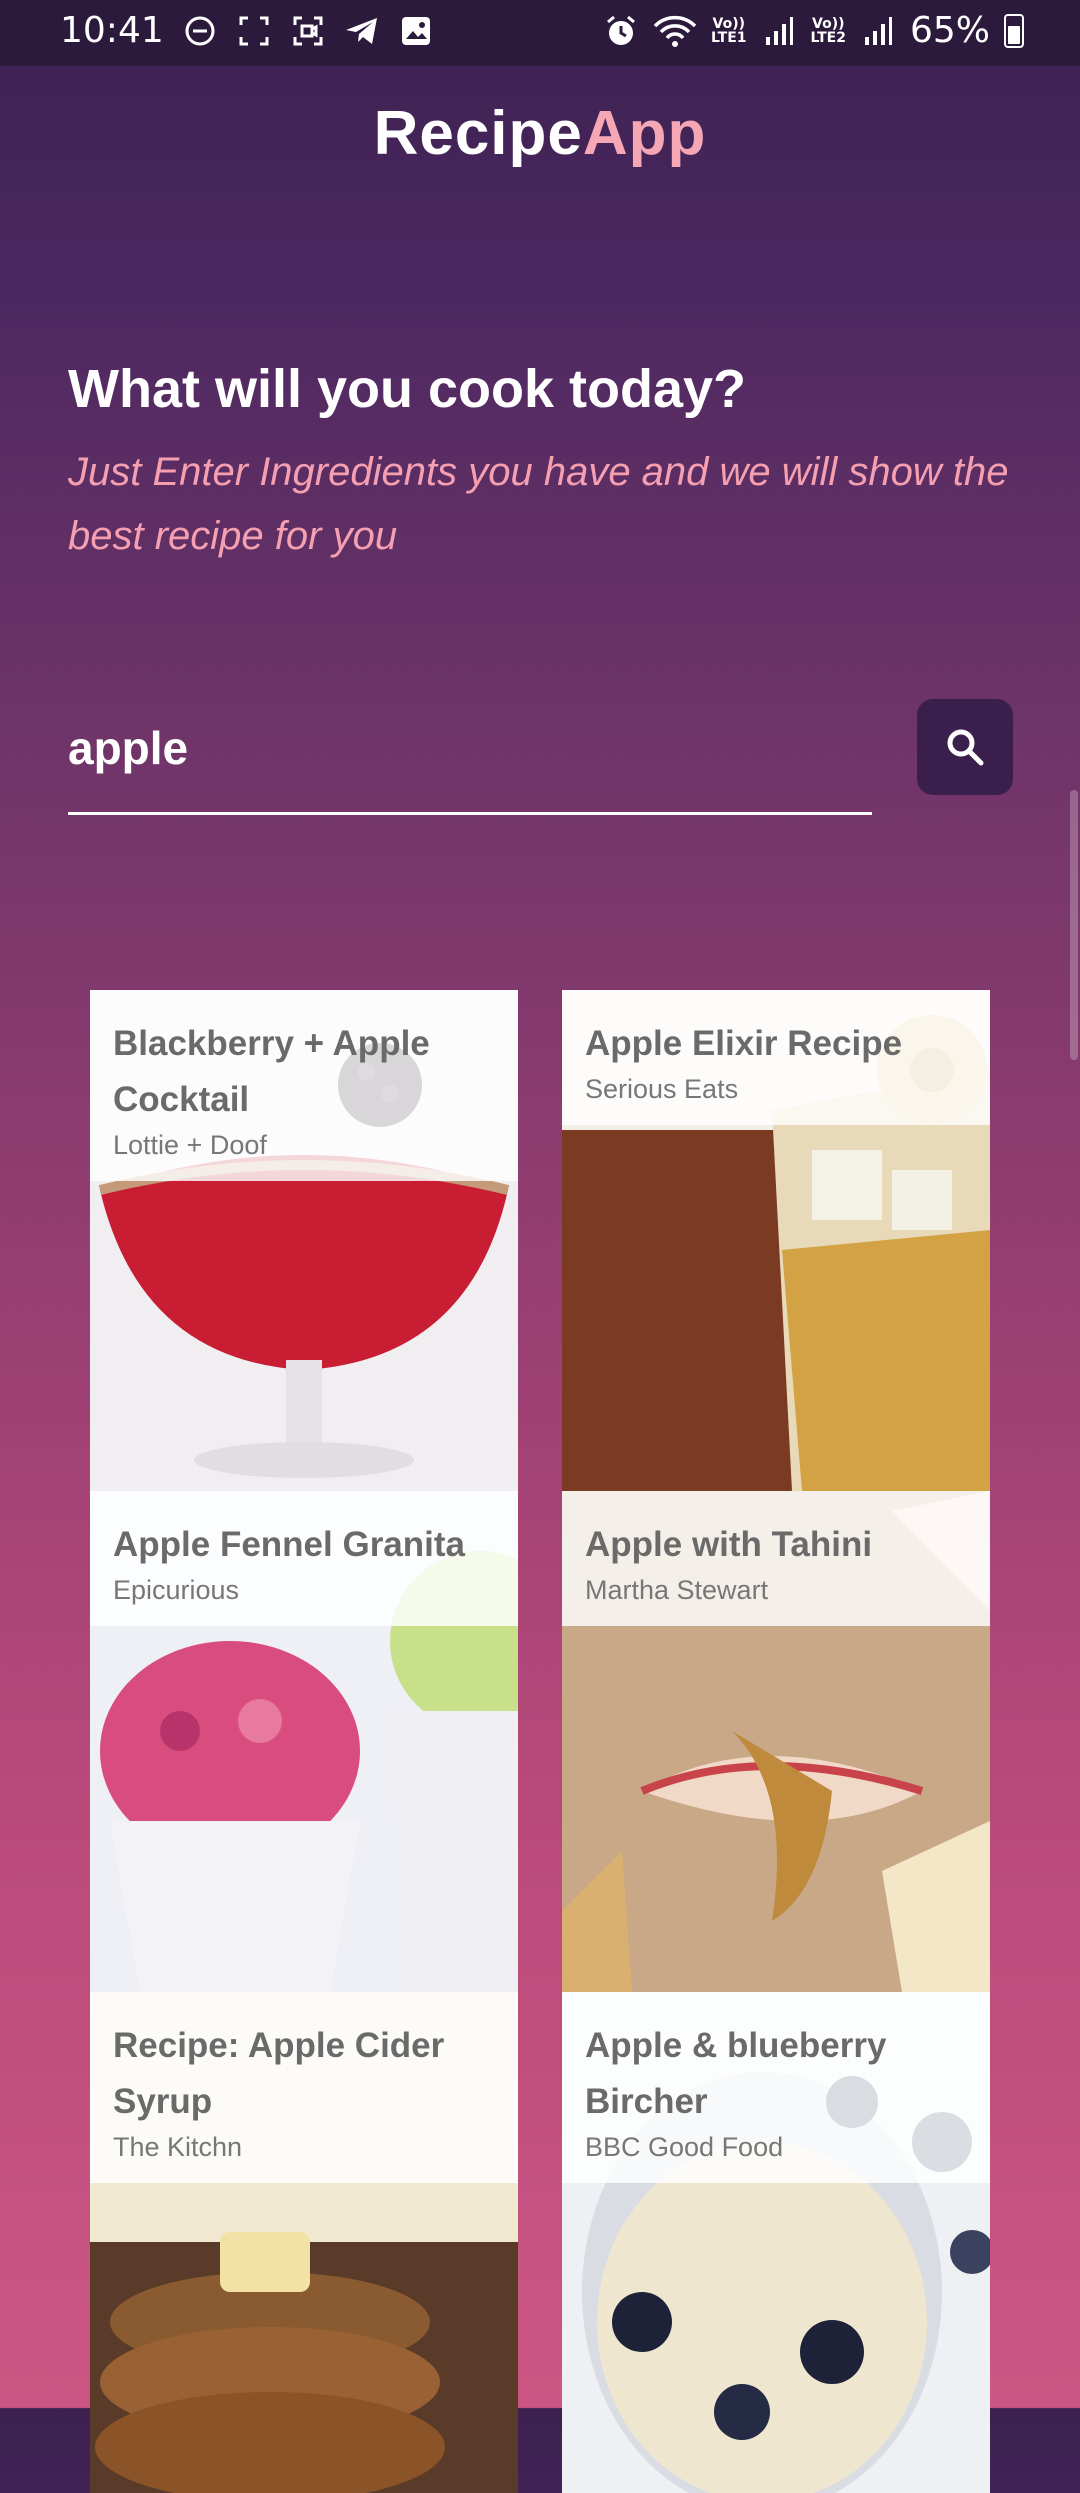  I want to click on recipe-card: Apple & blueberry Bircher BBC Good Food, so click(776, 2242).